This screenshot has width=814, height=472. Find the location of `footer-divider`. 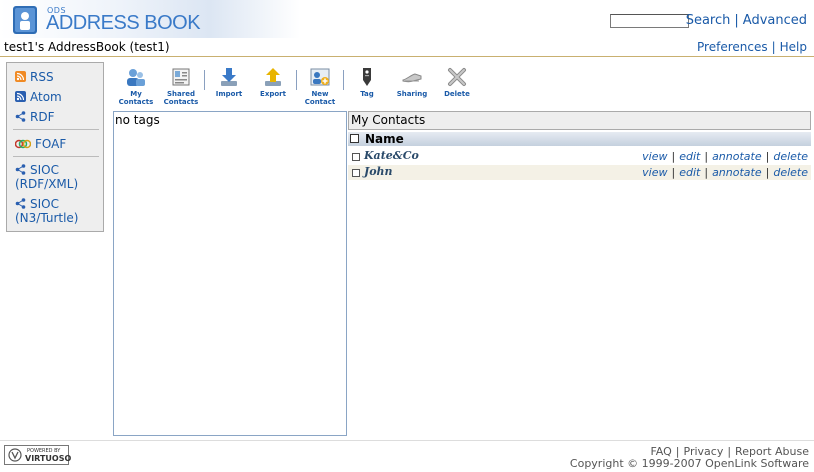

footer-divider is located at coordinates (407, 440).